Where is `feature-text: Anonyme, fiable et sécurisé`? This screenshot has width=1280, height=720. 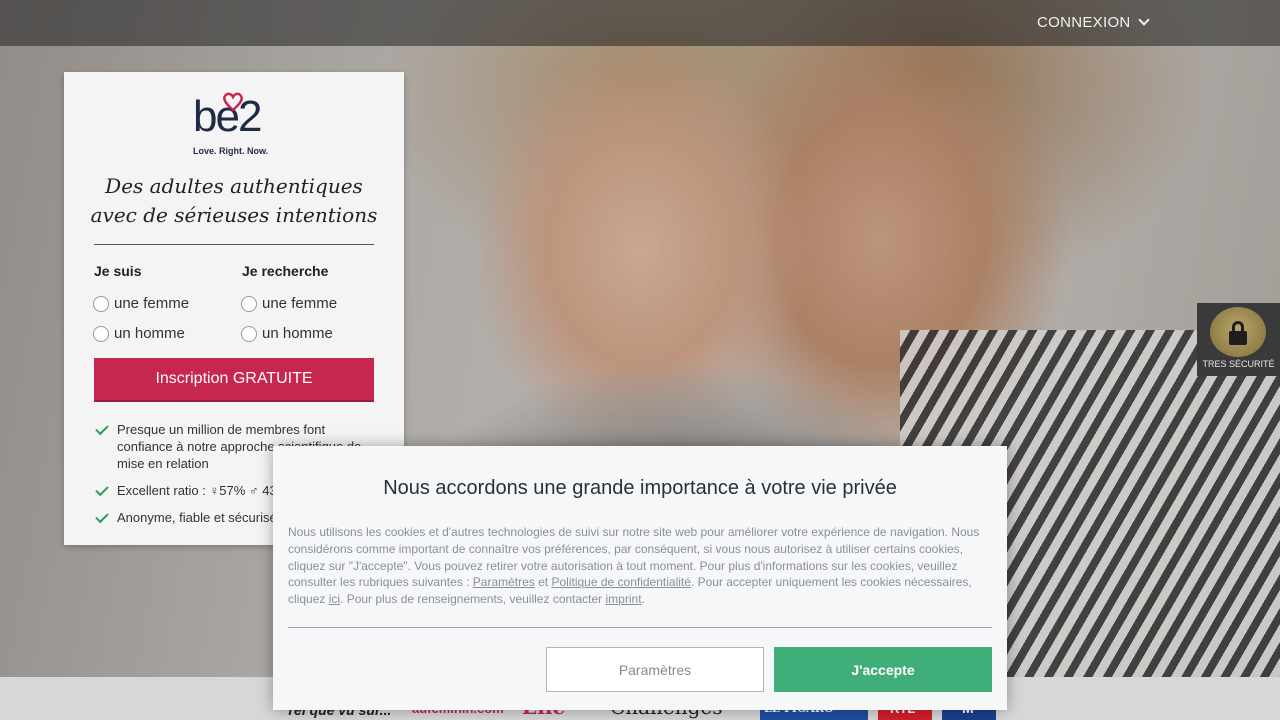
feature-text: Anonyme, fiable et sécurisé is located at coordinates (197, 517).